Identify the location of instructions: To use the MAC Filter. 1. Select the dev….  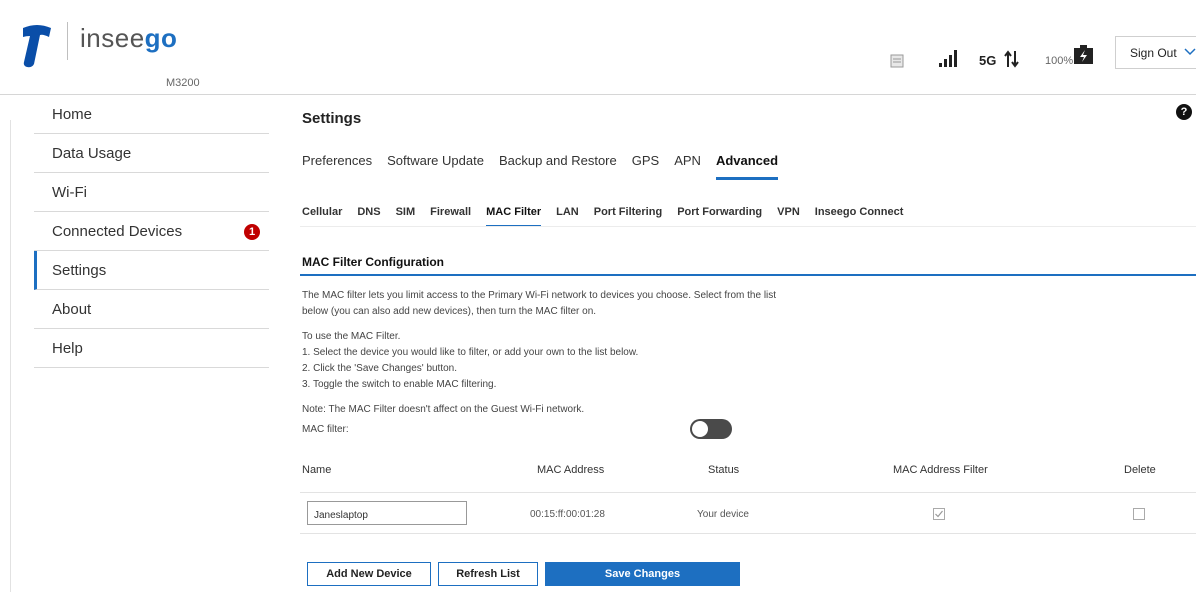
(470, 360).